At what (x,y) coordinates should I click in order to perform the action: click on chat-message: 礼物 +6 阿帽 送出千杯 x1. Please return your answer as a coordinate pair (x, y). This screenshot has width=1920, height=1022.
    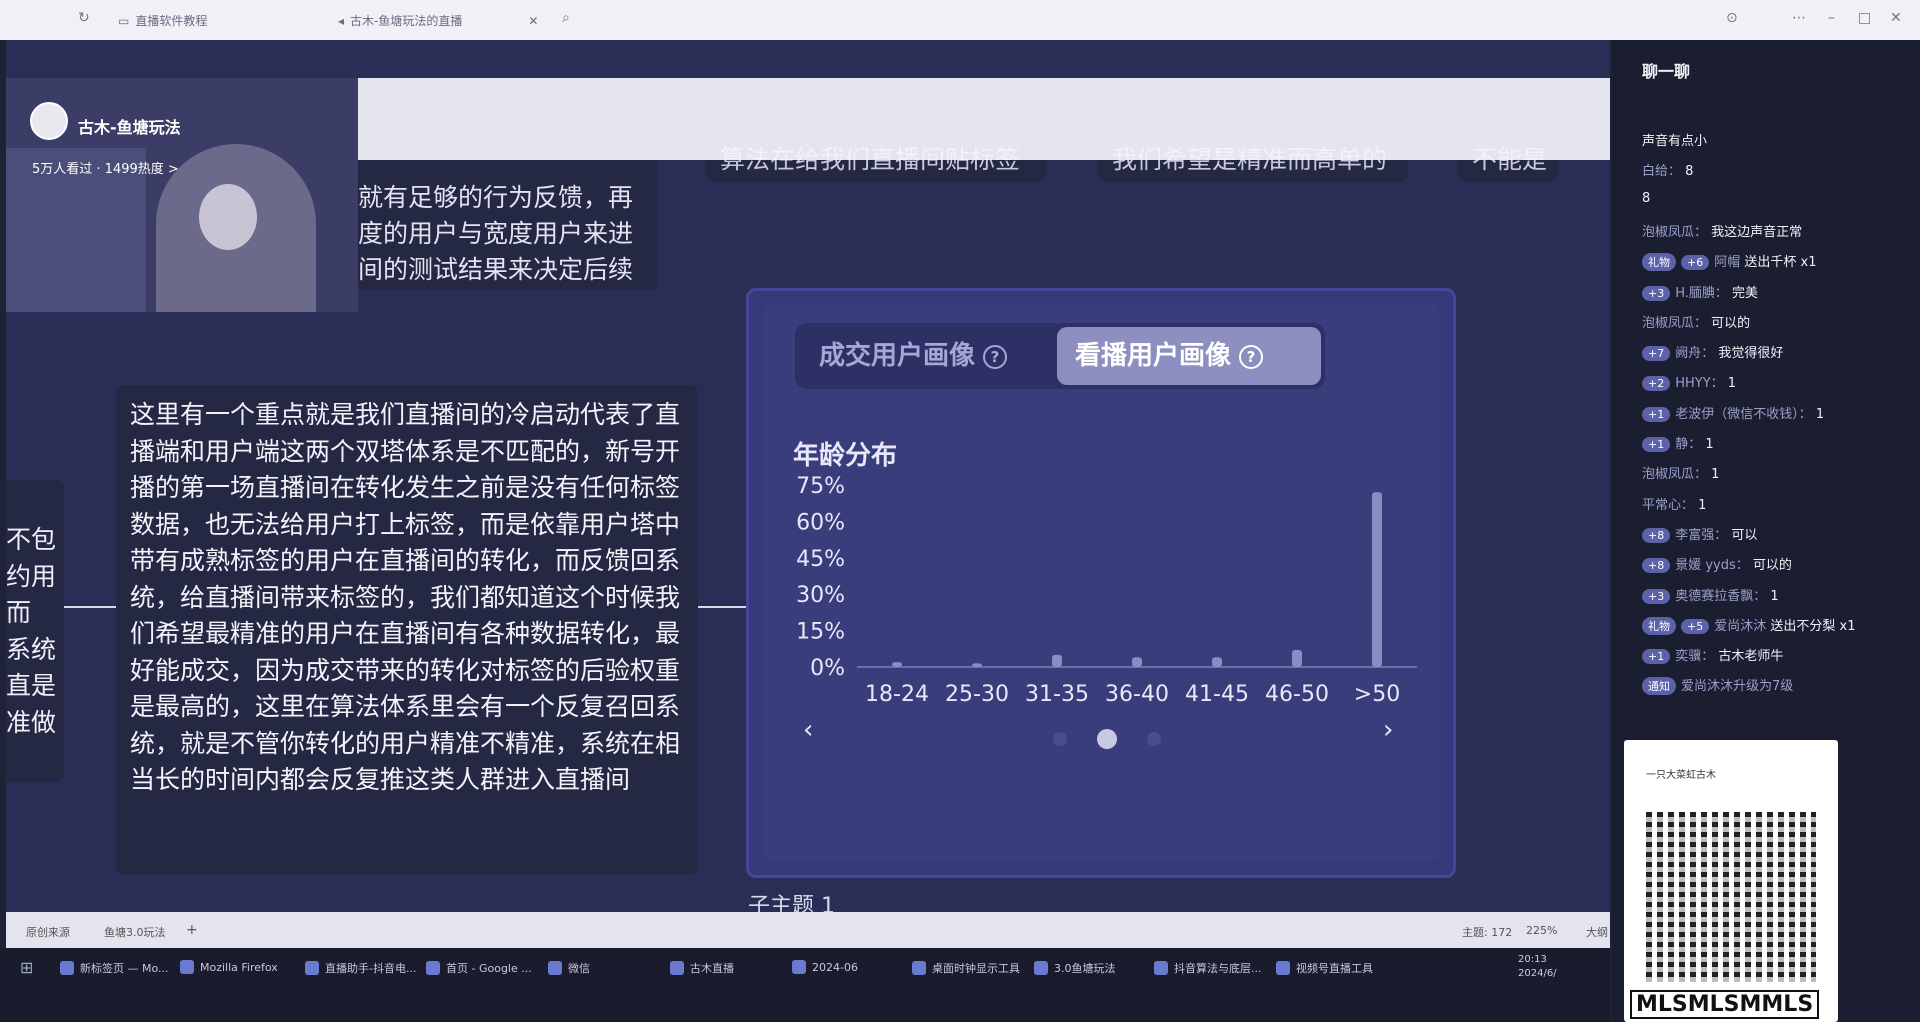
    Looking at the image, I should click on (1729, 261).